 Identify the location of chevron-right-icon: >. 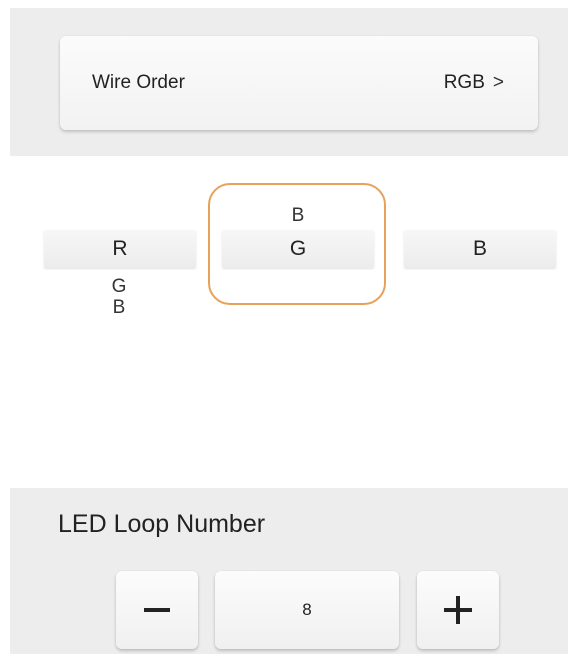
(498, 82).